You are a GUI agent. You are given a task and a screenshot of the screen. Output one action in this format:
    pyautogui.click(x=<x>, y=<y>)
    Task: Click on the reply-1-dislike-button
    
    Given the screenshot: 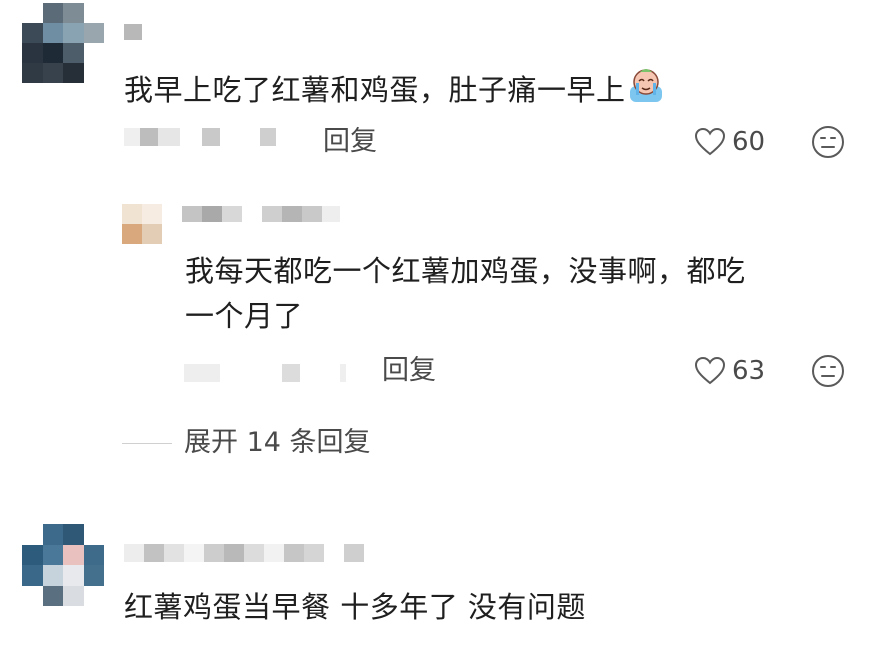 What is the action you would take?
    pyautogui.click(x=828, y=373)
    